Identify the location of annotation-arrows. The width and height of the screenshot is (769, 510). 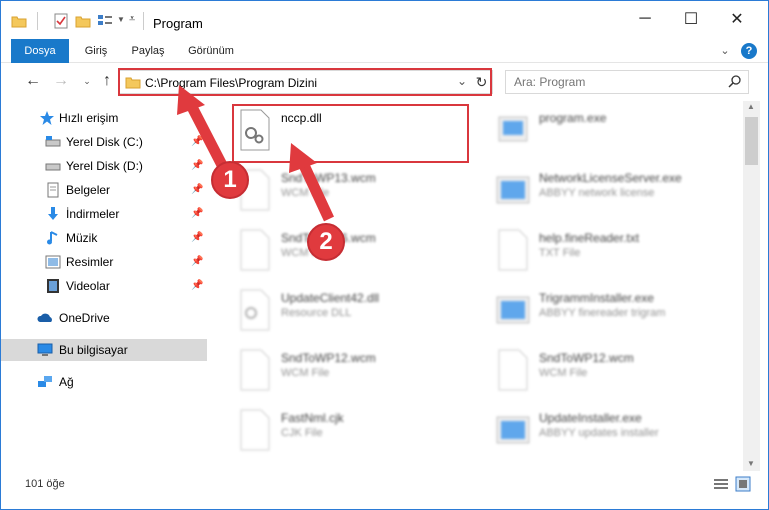
(255, 153).